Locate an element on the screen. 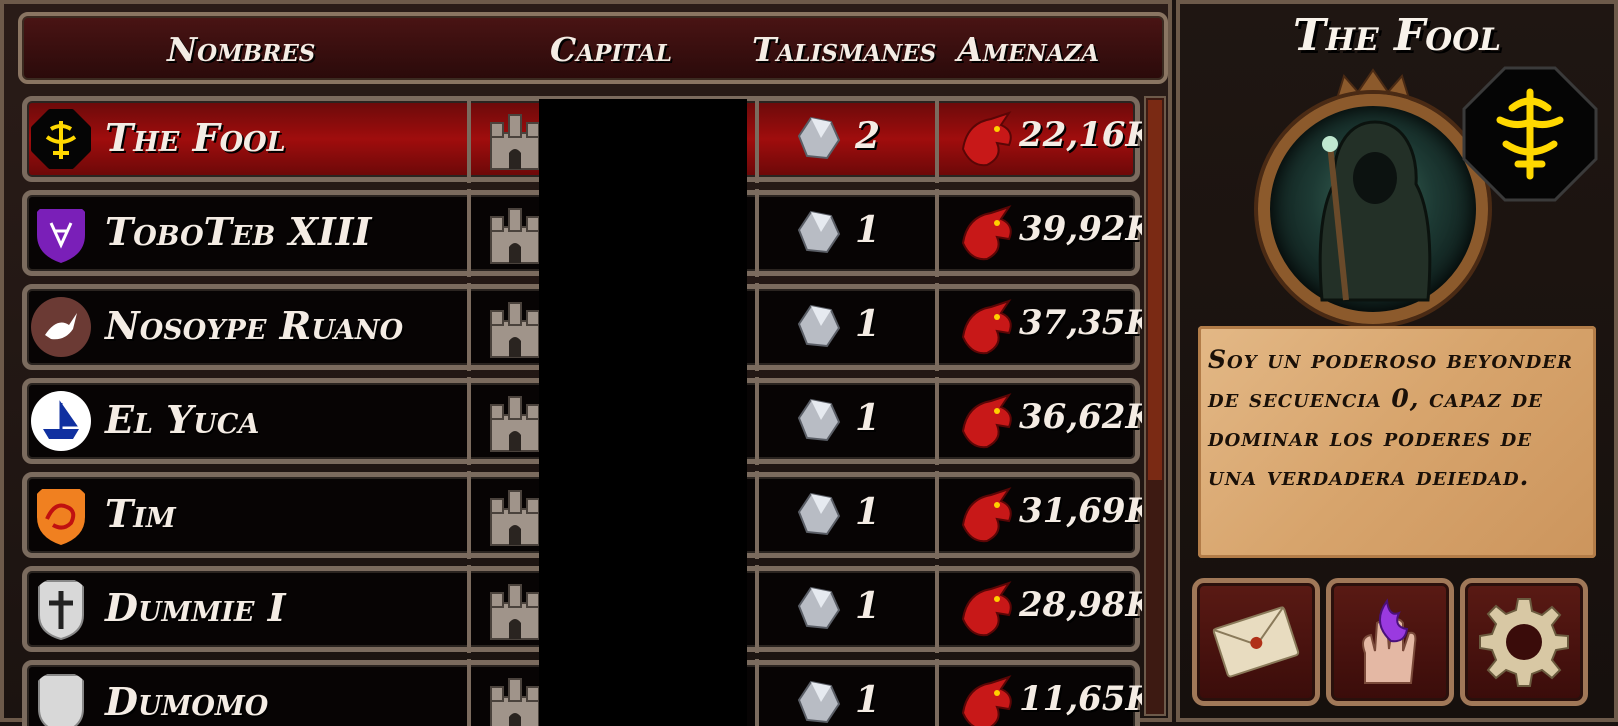 The width and height of the screenshot is (1618, 726). header-capital: Capital is located at coordinates (611, 49).